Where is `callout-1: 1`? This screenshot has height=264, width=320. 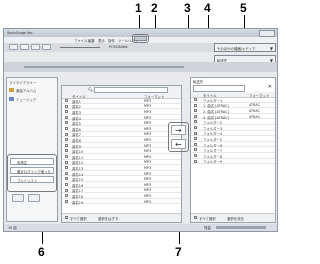 callout-1: 1 is located at coordinates (138, 8).